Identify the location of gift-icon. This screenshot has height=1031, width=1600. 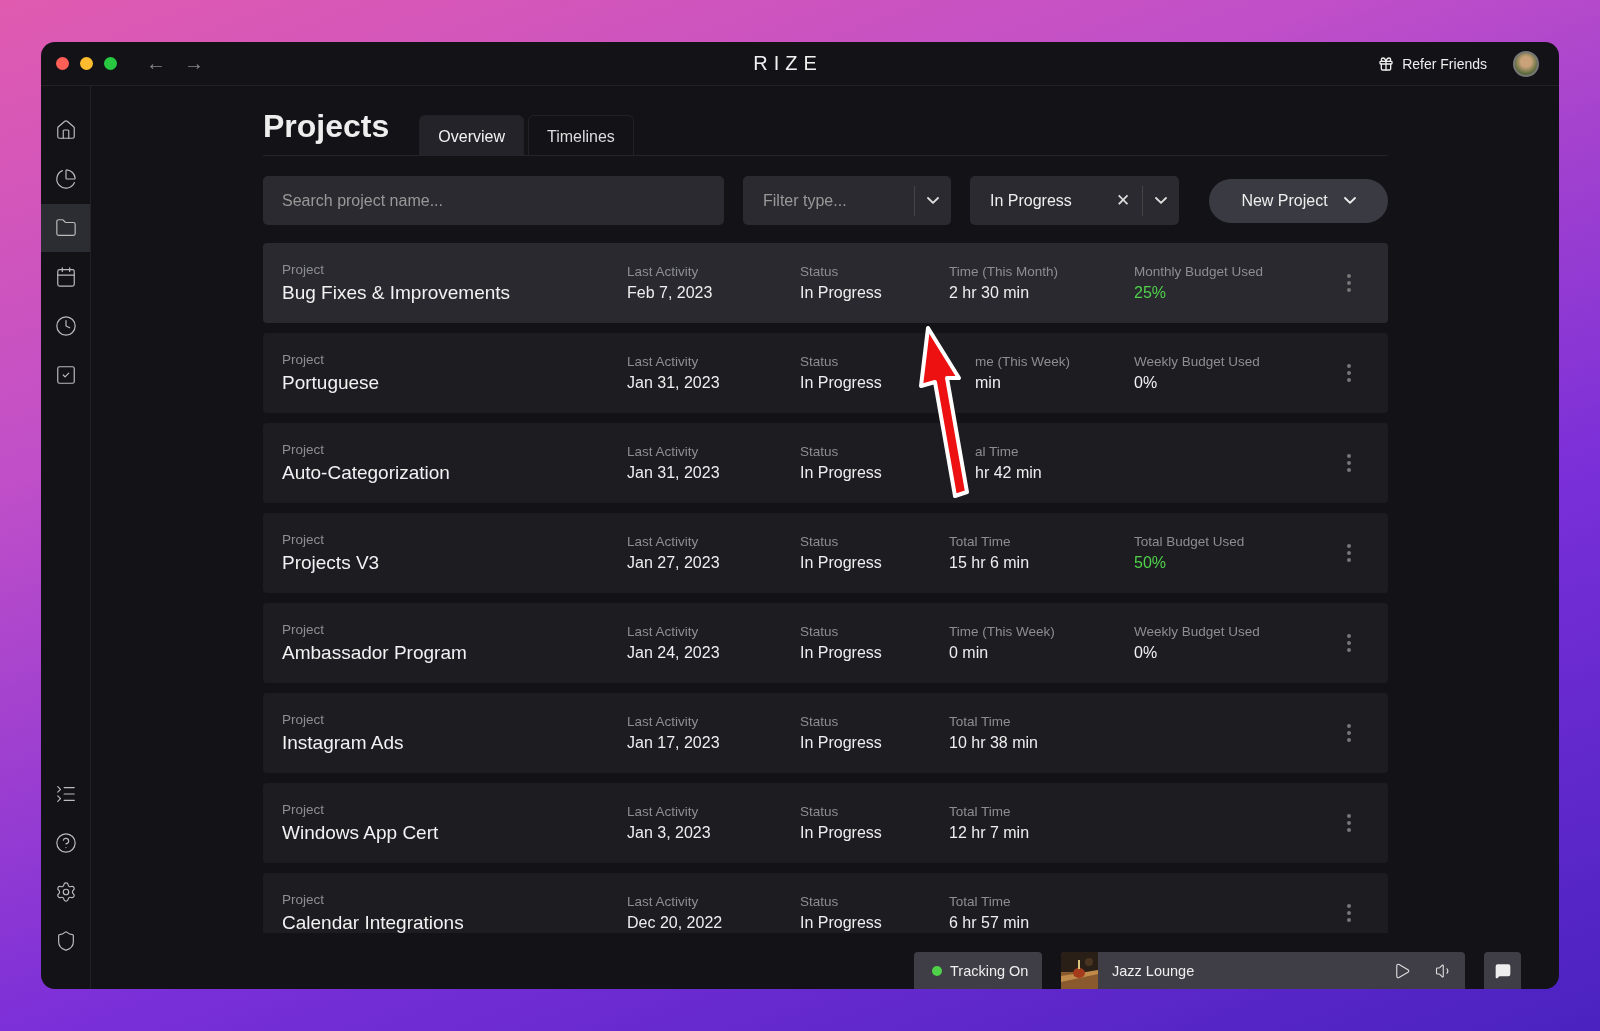
(1386, 63).